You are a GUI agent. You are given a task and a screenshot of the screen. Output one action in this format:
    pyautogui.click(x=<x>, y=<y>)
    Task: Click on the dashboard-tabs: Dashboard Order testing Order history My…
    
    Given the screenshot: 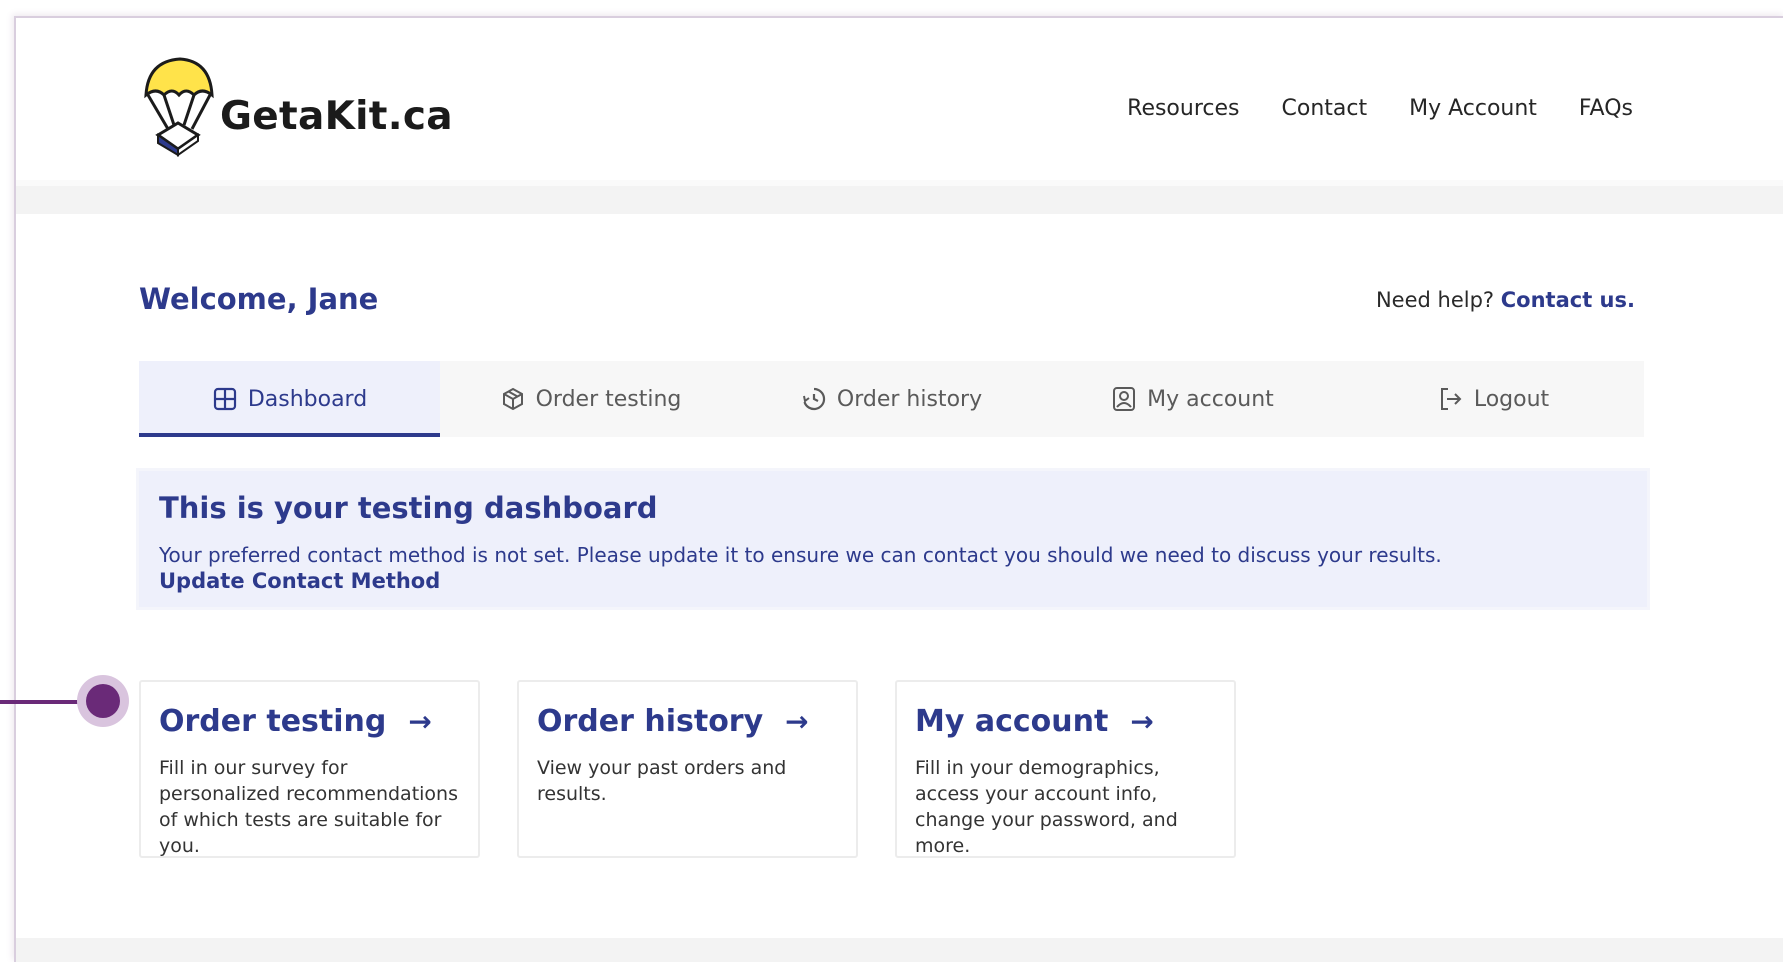 What is the action you would take?
    pyautogui.click(x=891, y=399)
    